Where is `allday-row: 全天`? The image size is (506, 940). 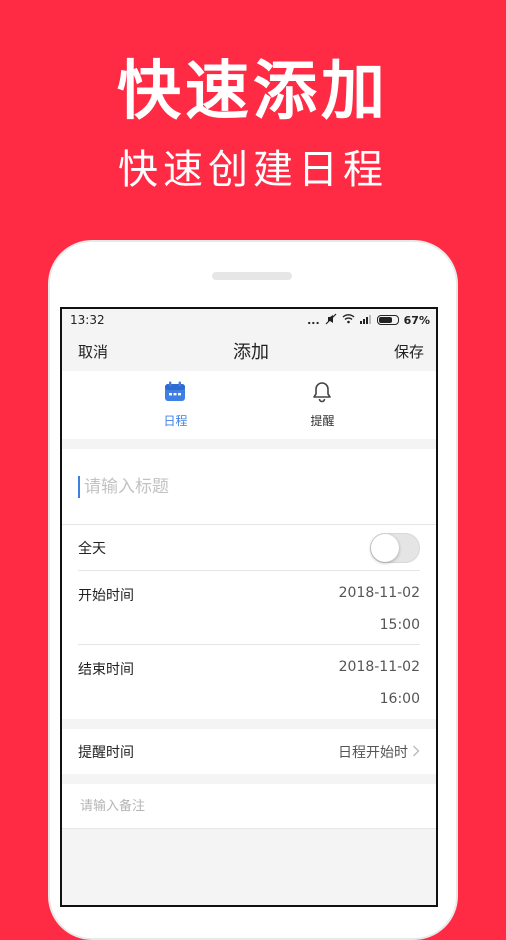
allday-row: 全天 is located at coordinates (249, 548).